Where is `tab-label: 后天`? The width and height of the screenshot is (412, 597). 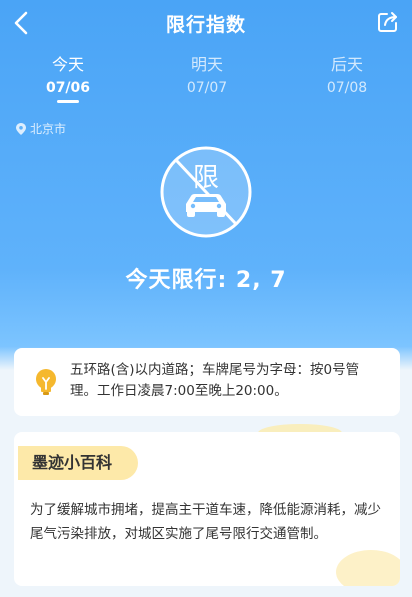
tab-label: 后天 is located at coordinates (346, 64).